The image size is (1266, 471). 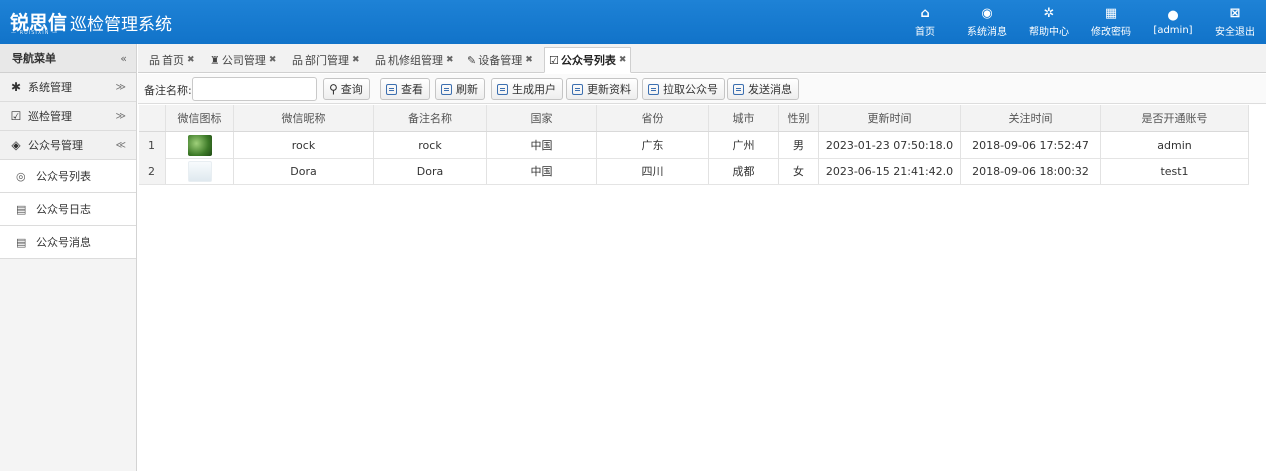 I want to click on sidebar-group-label: 巡检管理, so click(x=50, y=116).